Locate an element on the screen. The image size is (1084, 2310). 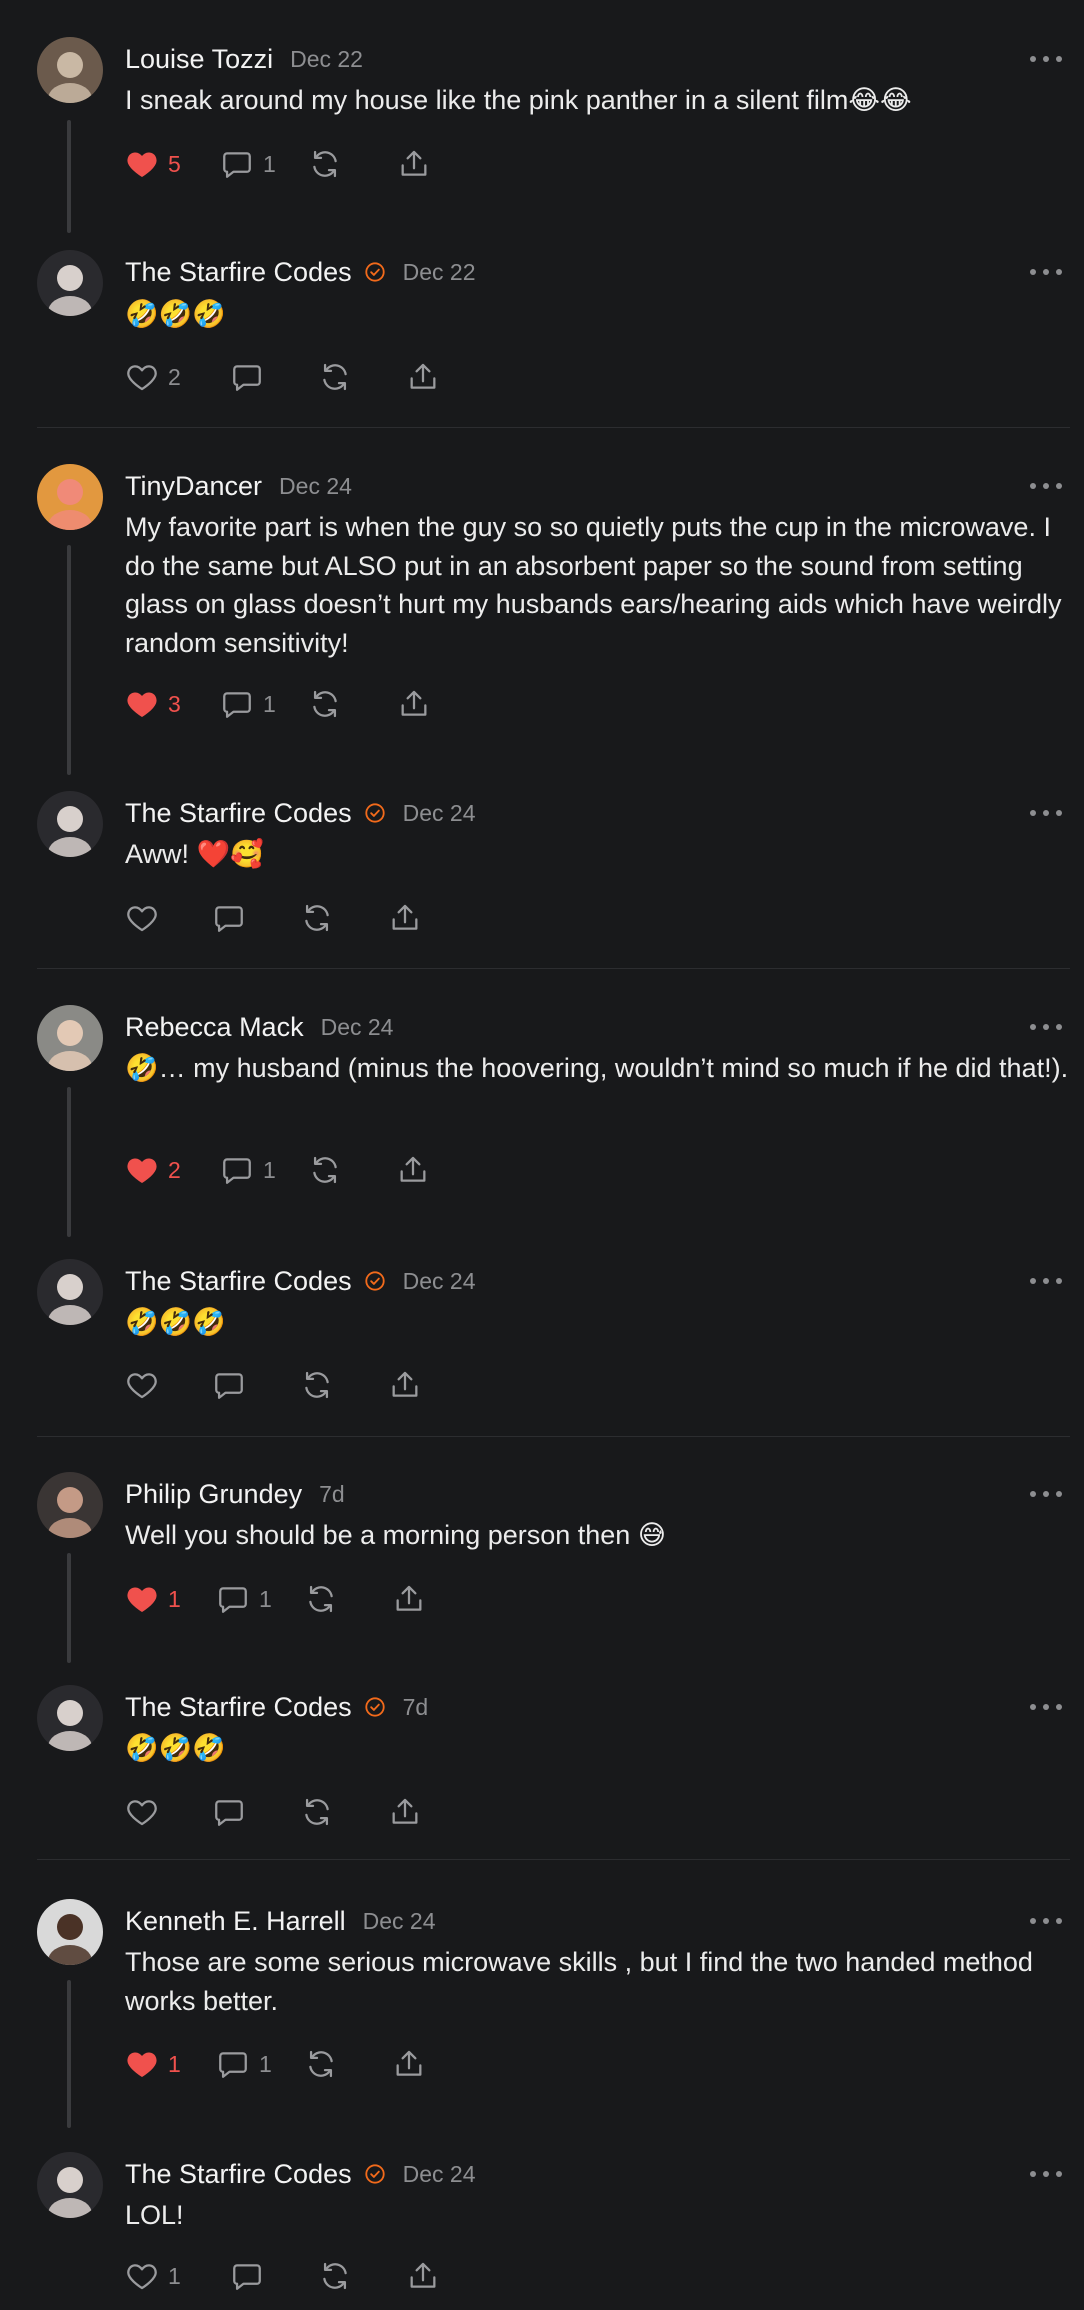
author-name: Rebecca Mack is located at coordinates (214, 1027).